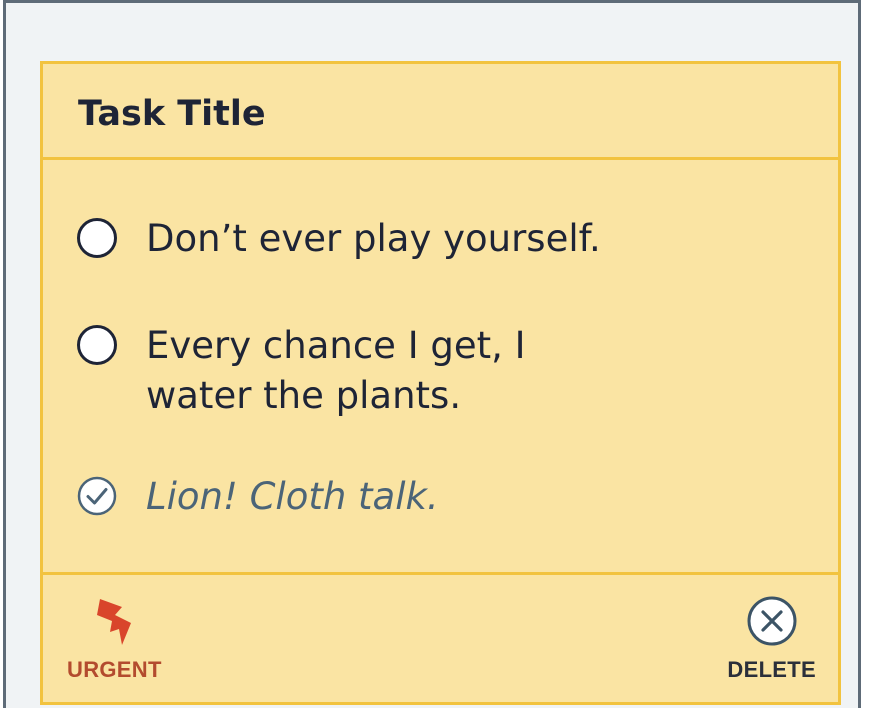  What do you see at coordinates (440, 112) in the screenshot?
I see `card-header: Task Title` at bounding box center [440, 112].